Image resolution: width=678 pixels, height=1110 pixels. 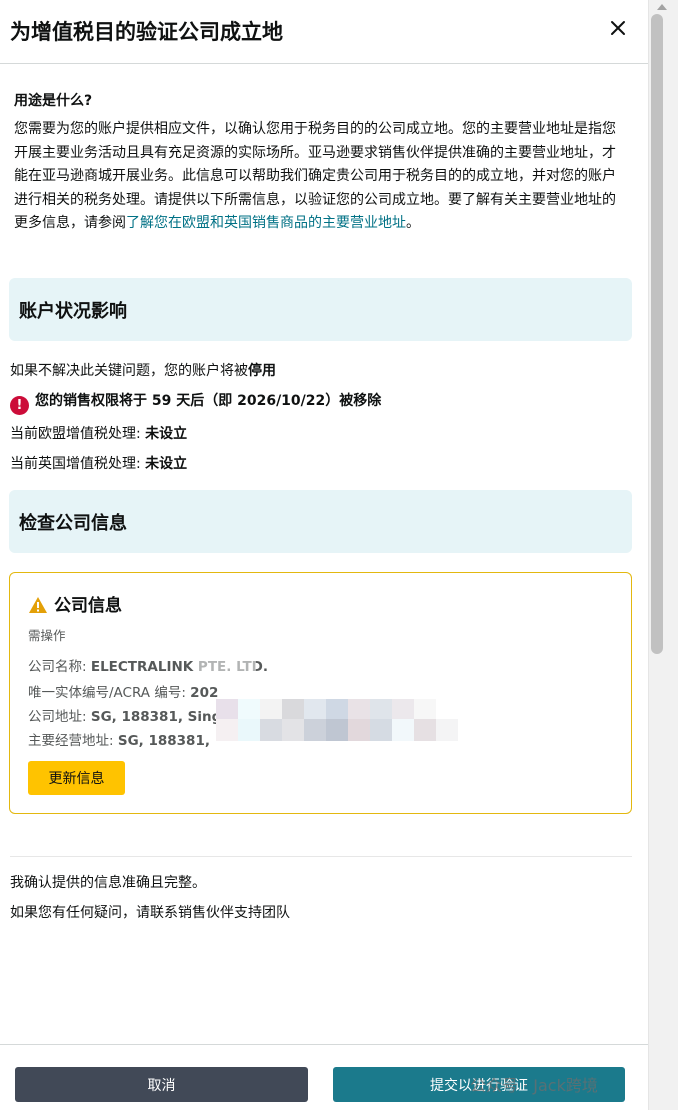 What do you see at coordinates (38, 605) in the screenshot?
I see `warning-icon` at bounding box center [38, 605].